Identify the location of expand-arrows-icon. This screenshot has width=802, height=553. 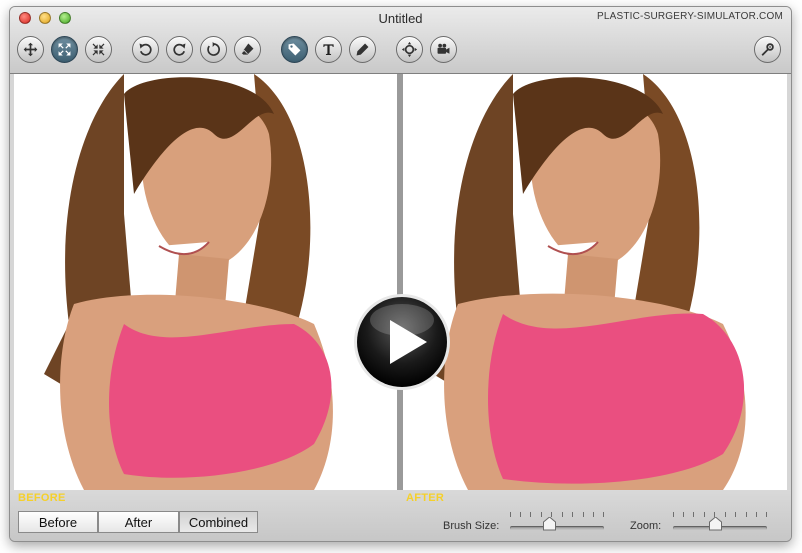
(64, 49).